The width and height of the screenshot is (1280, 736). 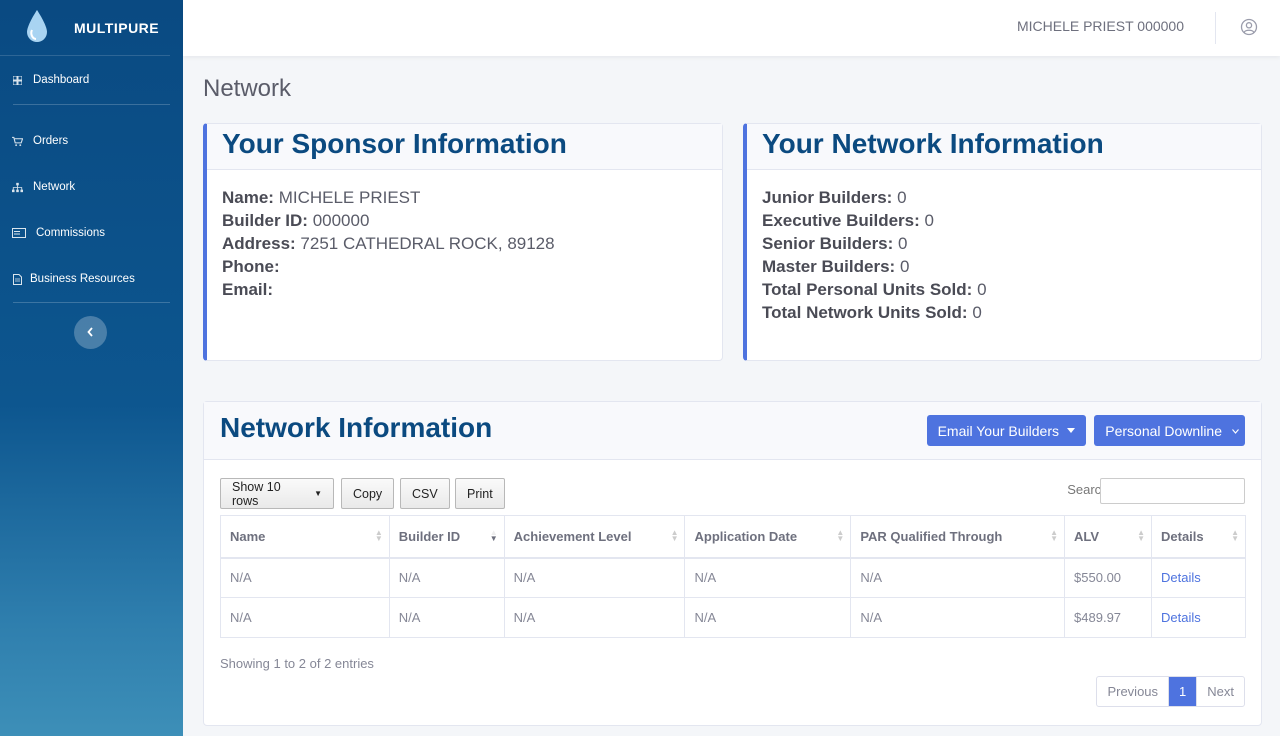 What do you see at coordinates (394, 143) in the screenshot?
I see `card-title: Your Sponsor Information` at bounding box center [394, 143].